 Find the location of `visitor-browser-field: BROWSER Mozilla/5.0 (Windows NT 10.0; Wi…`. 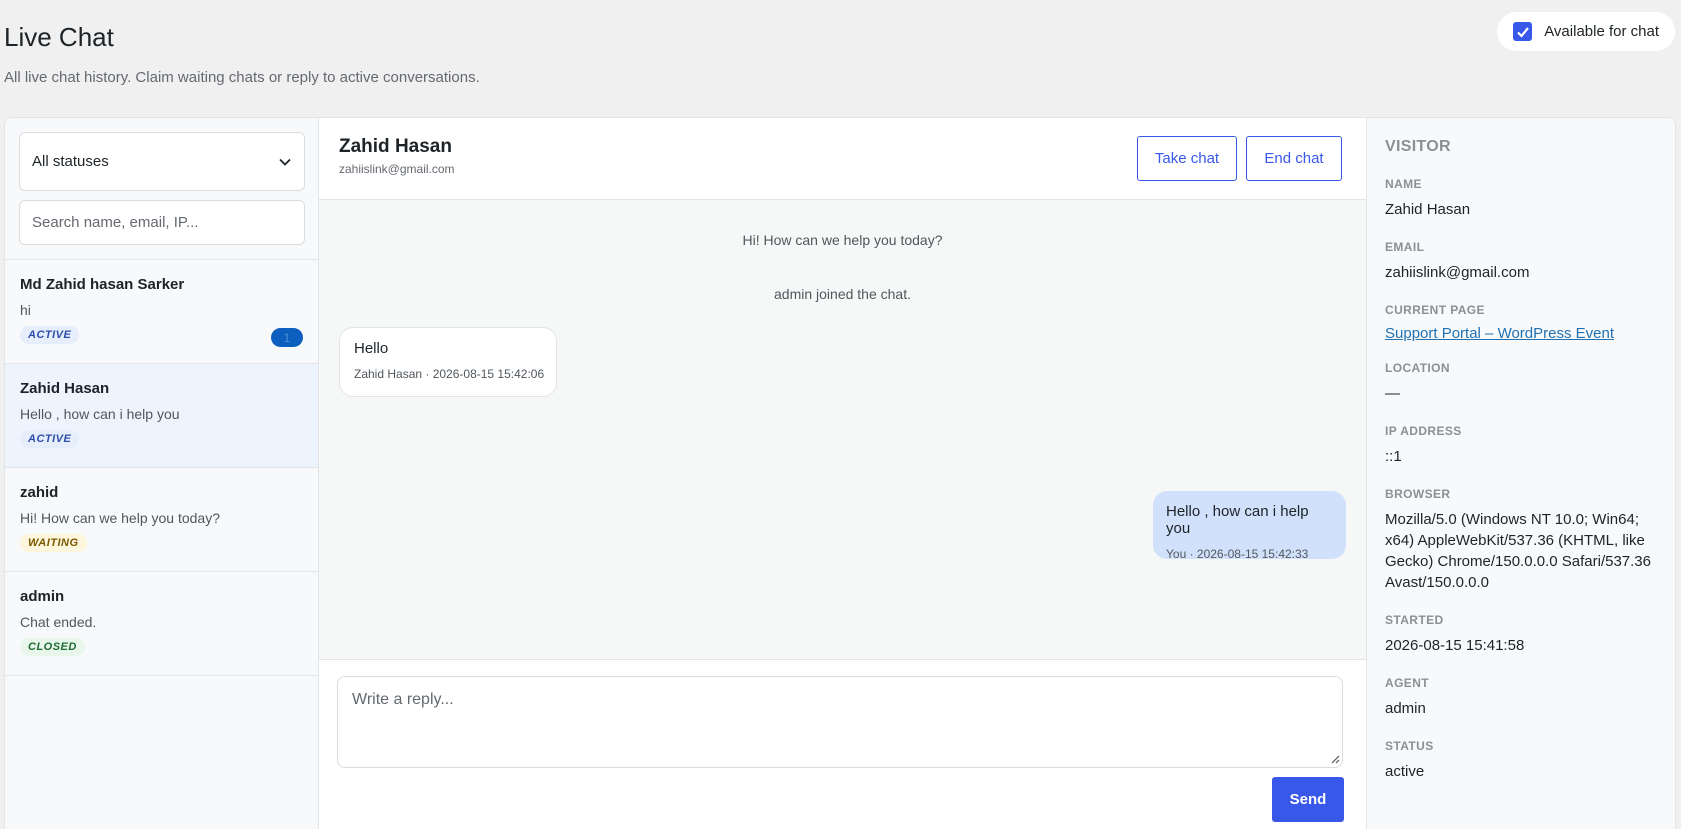

visitor-browser-field: BROWSER Mozilla/5.0 (Windows NT 10.0; Wi… is located at coordinates (1522, 540).